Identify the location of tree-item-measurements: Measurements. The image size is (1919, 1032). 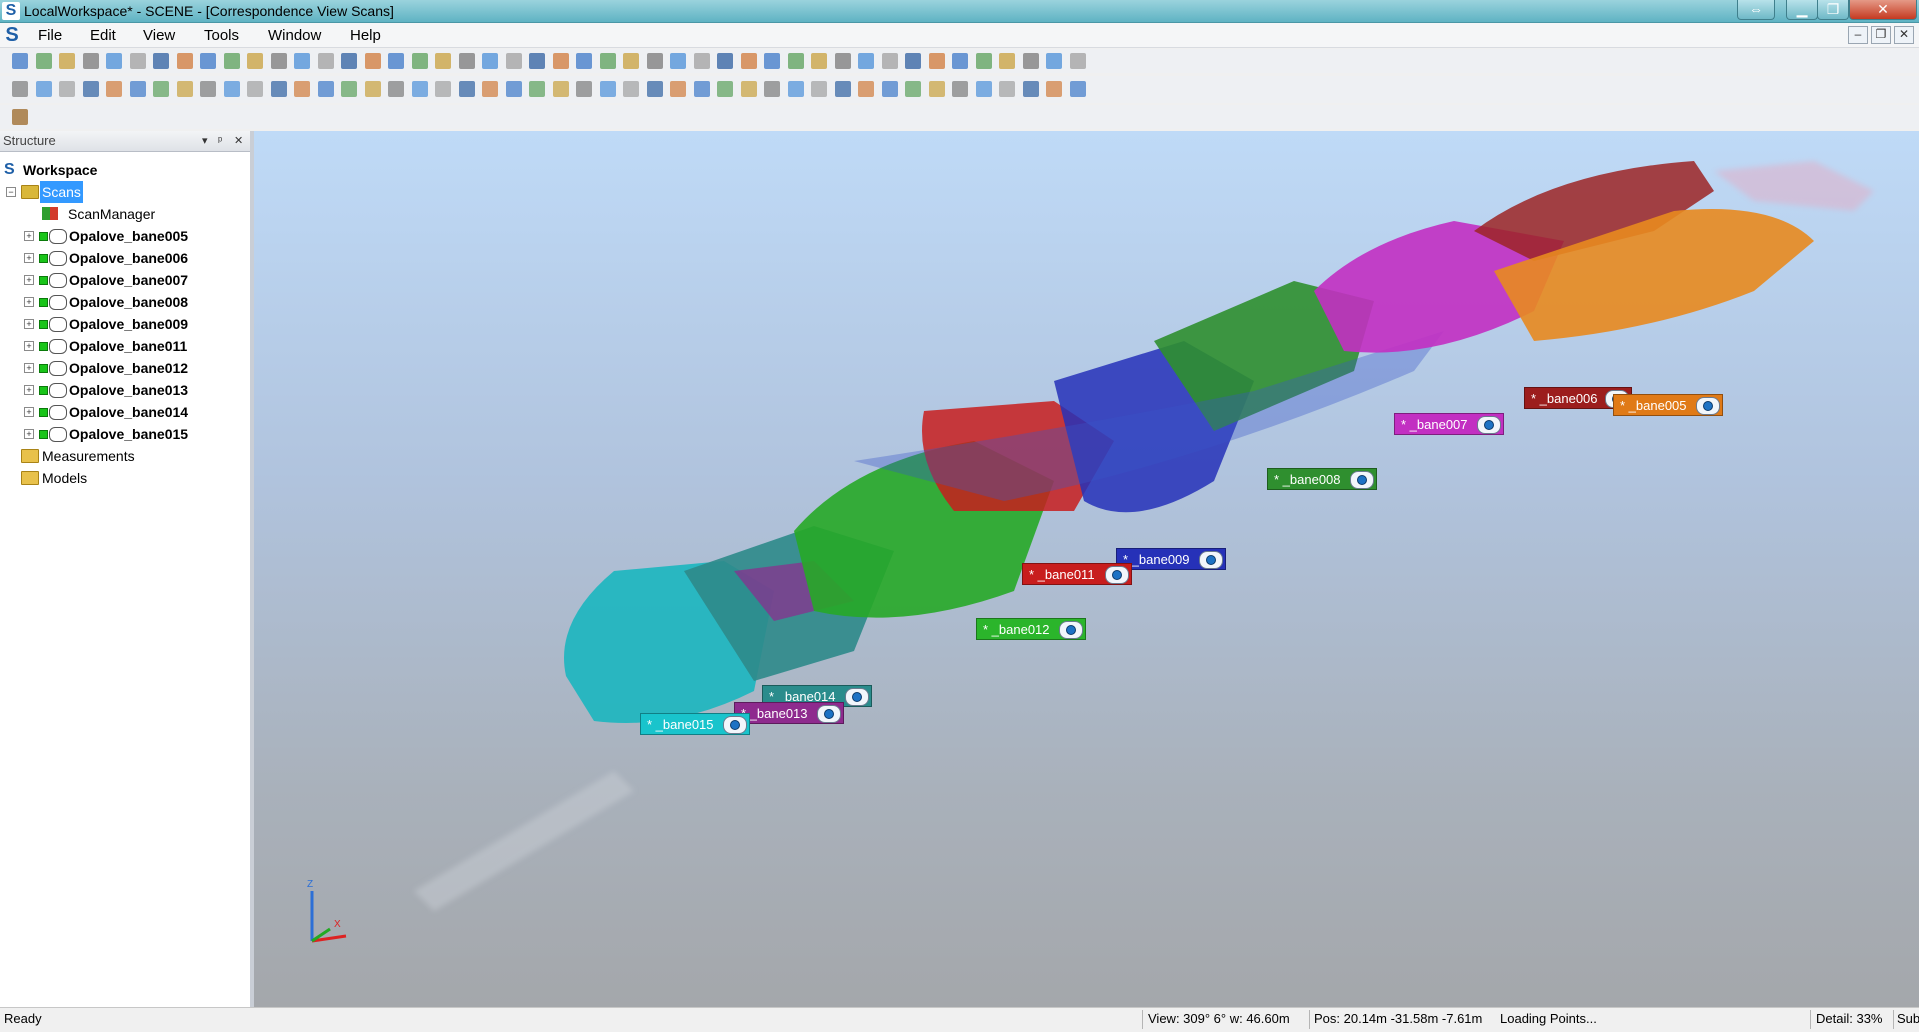
(123, 456).